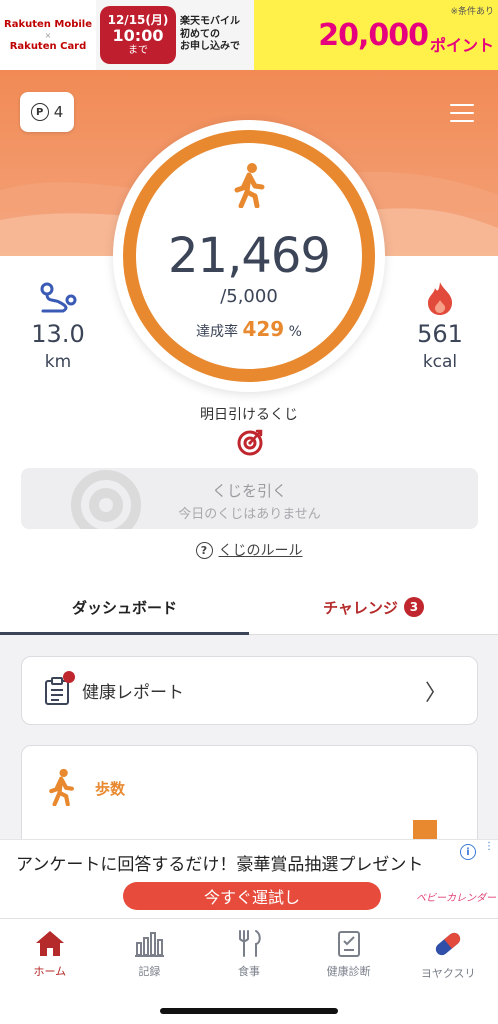  What do you see at coordinates (248, 971) in the screenshot?
I see `nav-meals-label: 食事` at bounding box center [248, 971].